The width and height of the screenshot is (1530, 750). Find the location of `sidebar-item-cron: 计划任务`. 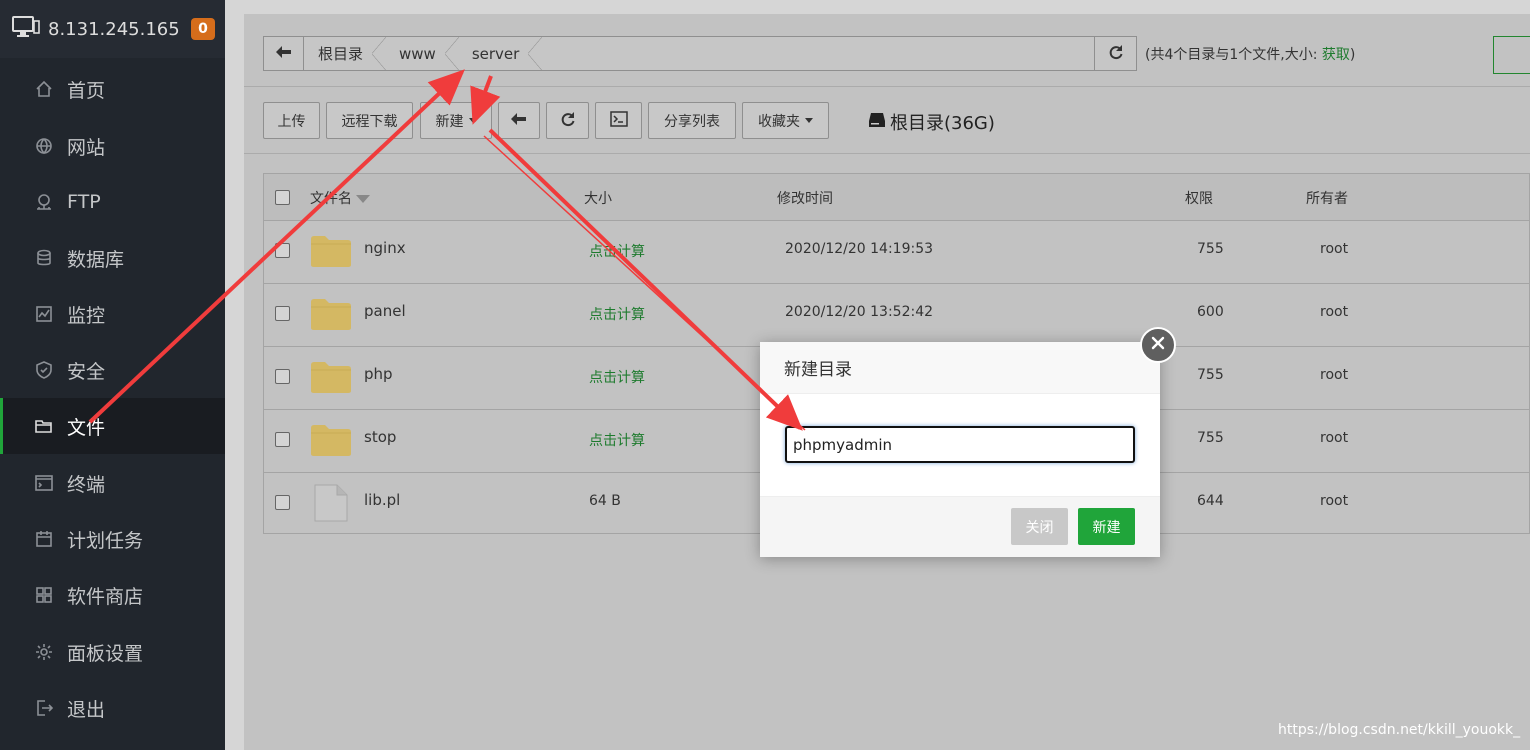

sidebar-item-cron: 计划任务 is located at coordinates (112, 539).